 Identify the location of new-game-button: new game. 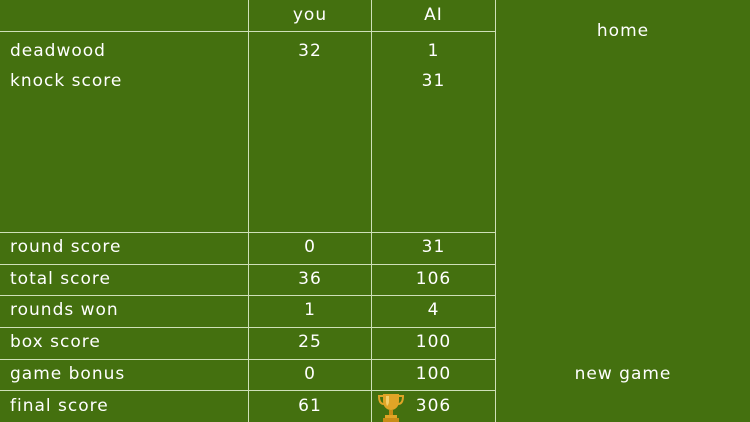
(623, 374).